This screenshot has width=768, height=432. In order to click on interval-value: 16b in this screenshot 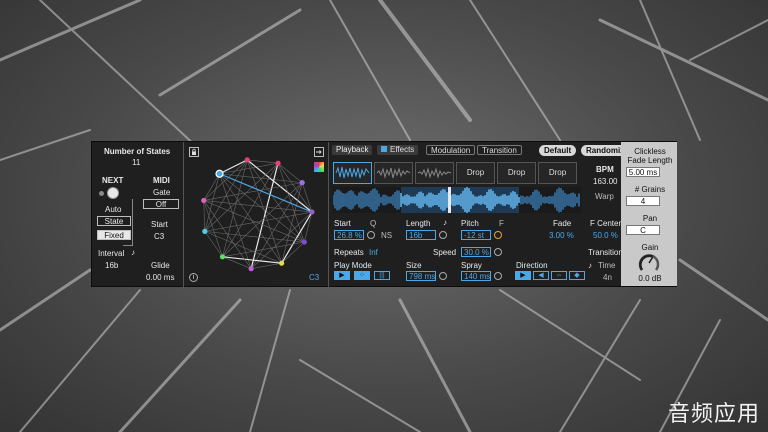, I will do `click(111, 266)`.